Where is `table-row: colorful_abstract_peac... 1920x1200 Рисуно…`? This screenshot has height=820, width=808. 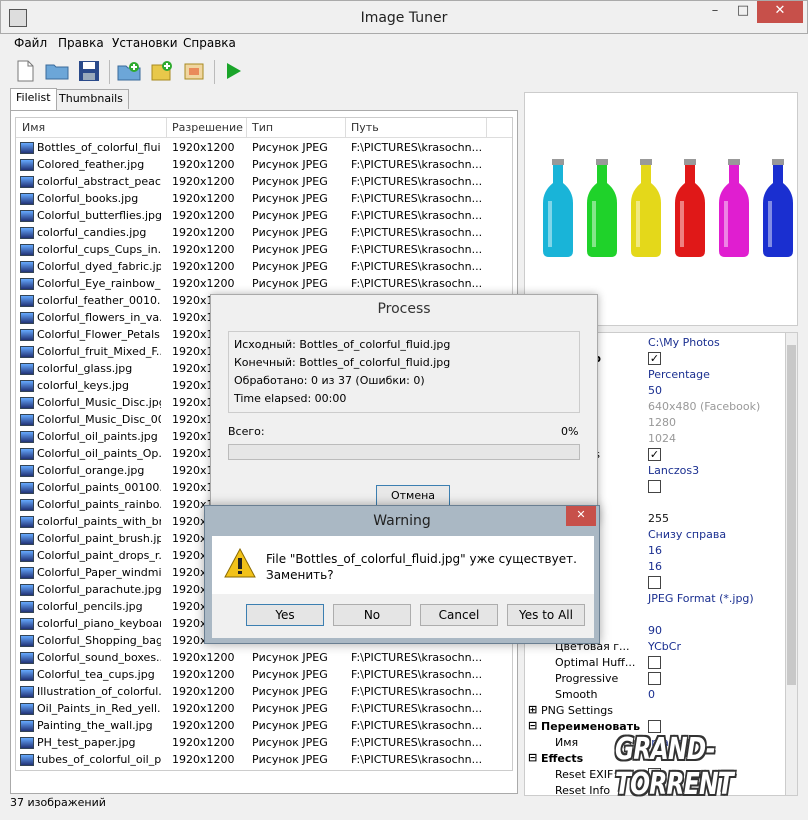 table-row: colorful_abstract_peac... 1920x1200 Рисуно… is located at coordinates (264, 182).